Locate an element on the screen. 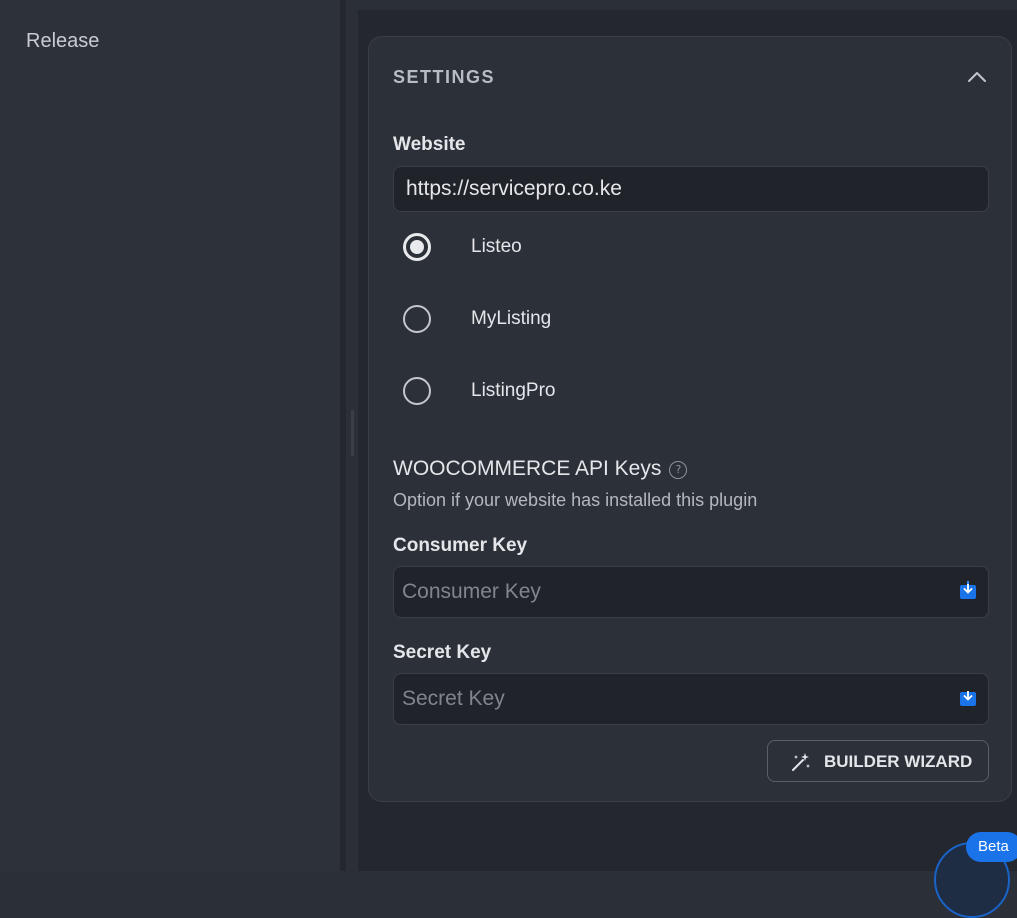 The width and height of the screenshot is (1017, 918). collapse-button is located at coordinates (977, 77).